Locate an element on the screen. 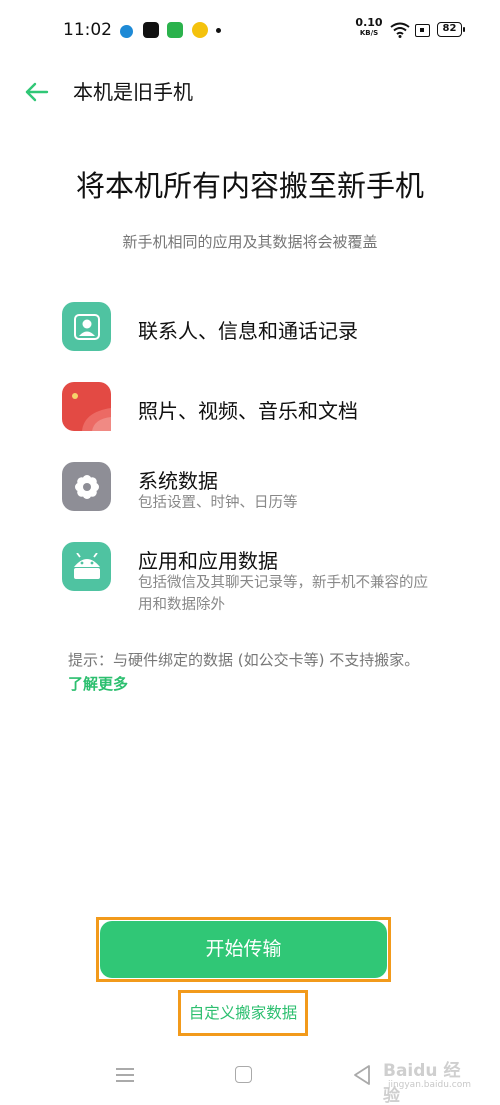  network-speed: 0.10 KB/S is located at coordinates (369, 27).